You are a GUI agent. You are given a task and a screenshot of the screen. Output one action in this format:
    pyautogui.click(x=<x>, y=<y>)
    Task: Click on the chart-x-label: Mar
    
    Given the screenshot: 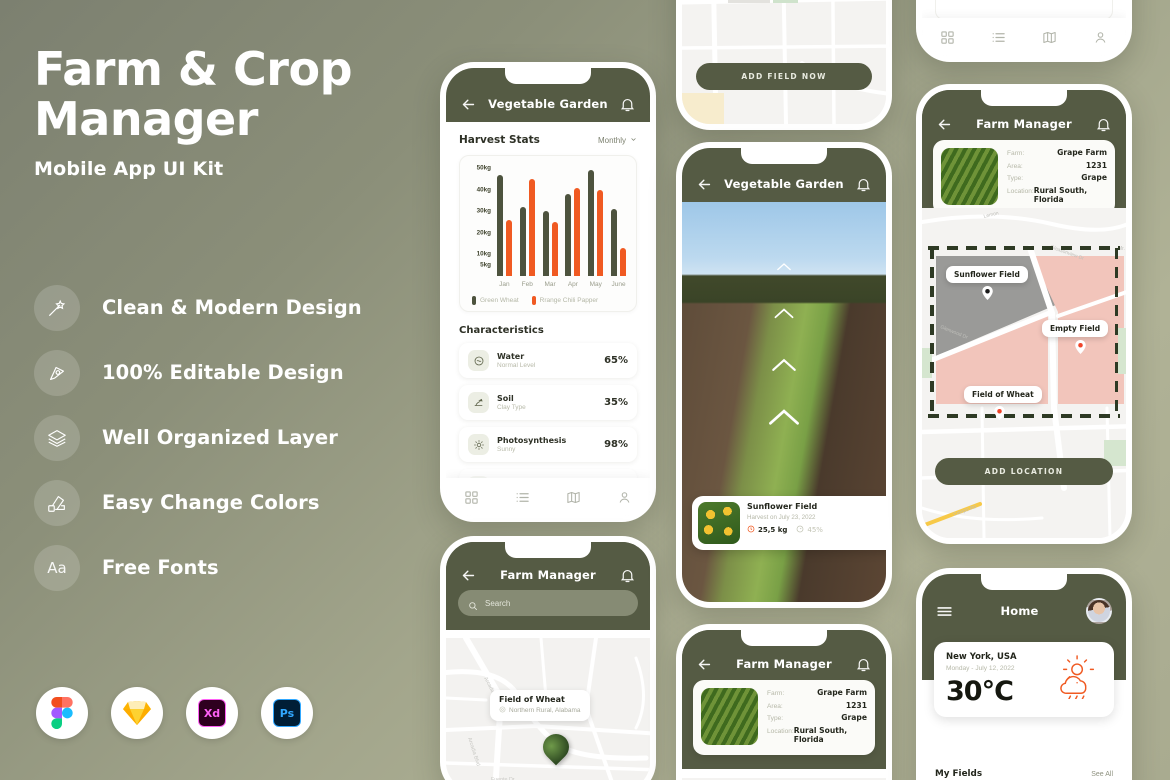 What is the action you would take?
    pyautogui.click(x=550, y=284)
    